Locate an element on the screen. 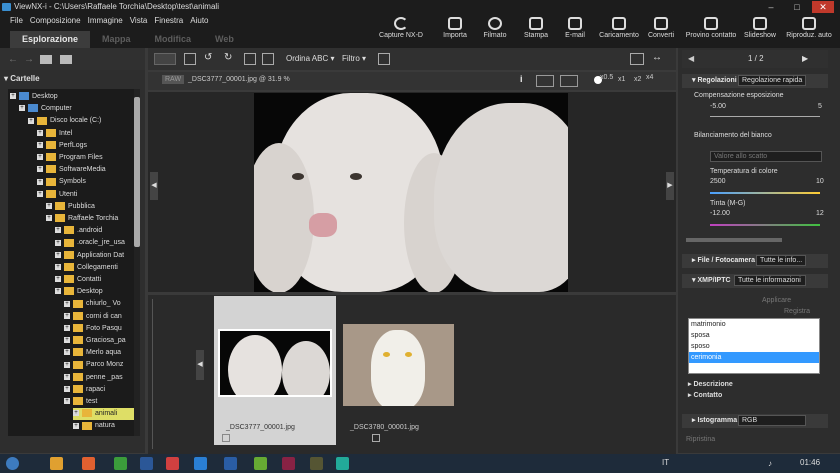  tree-item: + Utenti is located at coordinates (57, 195).